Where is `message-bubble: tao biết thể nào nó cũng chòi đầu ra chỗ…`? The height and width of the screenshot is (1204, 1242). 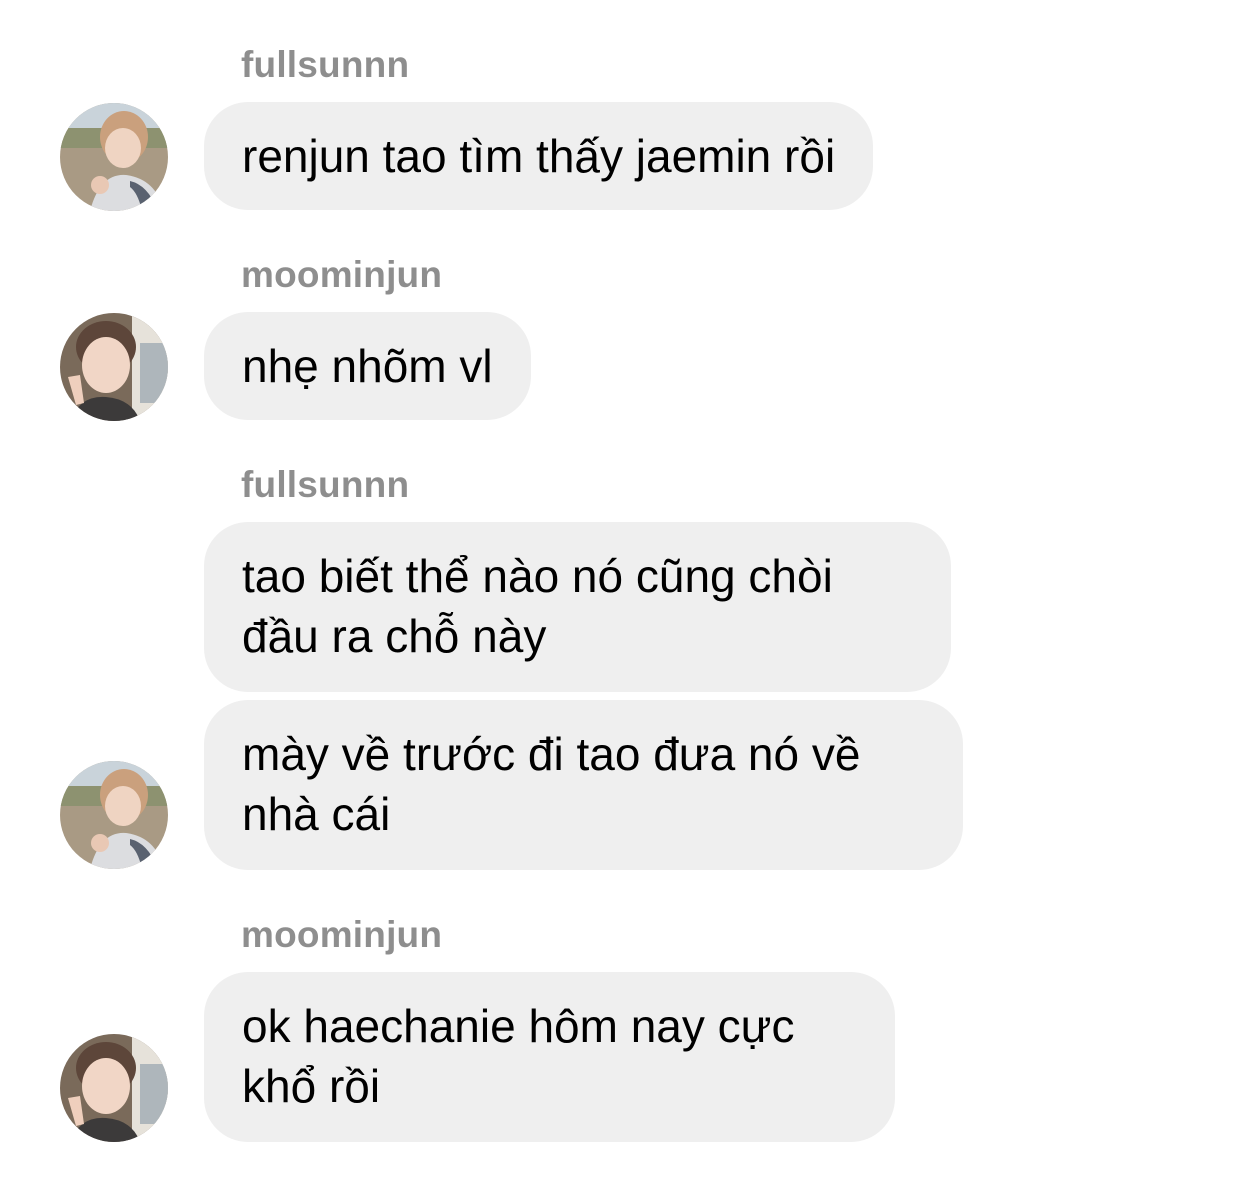
message-bubble: tao biết thể nào nó cũng chòi đầu ra chỗ… is located at coordinates (577, 607).